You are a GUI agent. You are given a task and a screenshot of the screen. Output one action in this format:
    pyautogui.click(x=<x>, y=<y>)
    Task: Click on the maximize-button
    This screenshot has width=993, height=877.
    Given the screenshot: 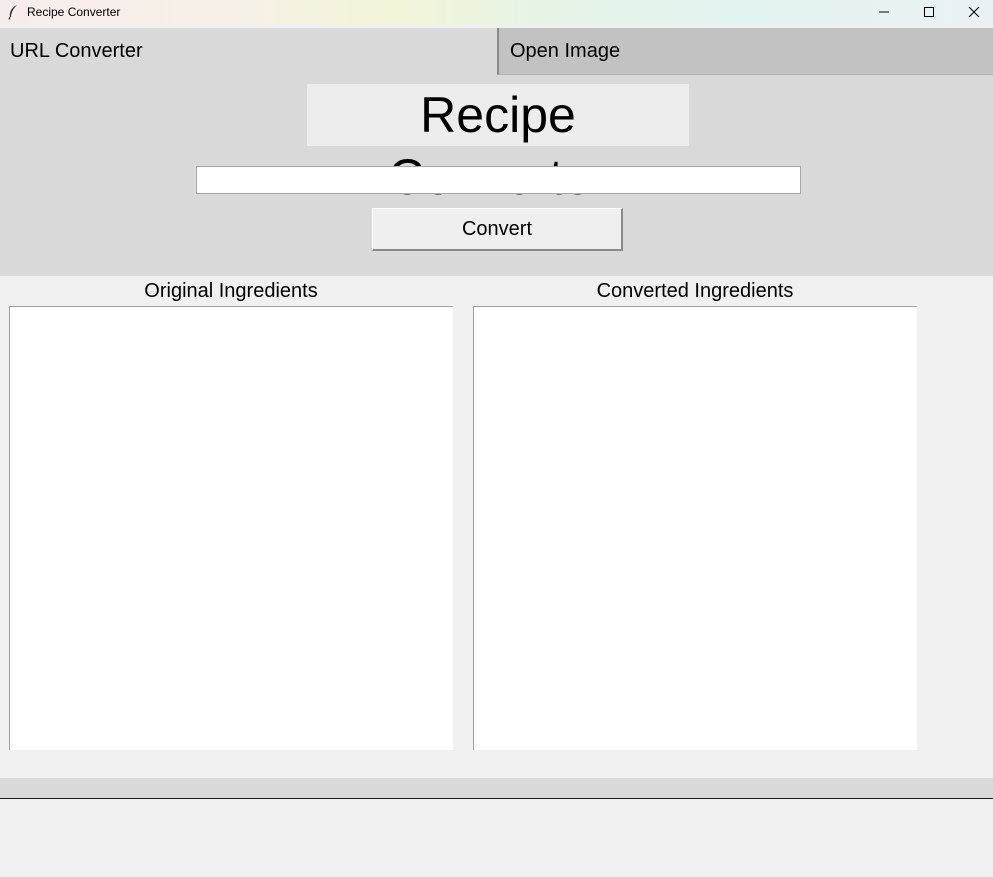 What is the action you would take?
    pyautogui.click(x=929, y=12)
    